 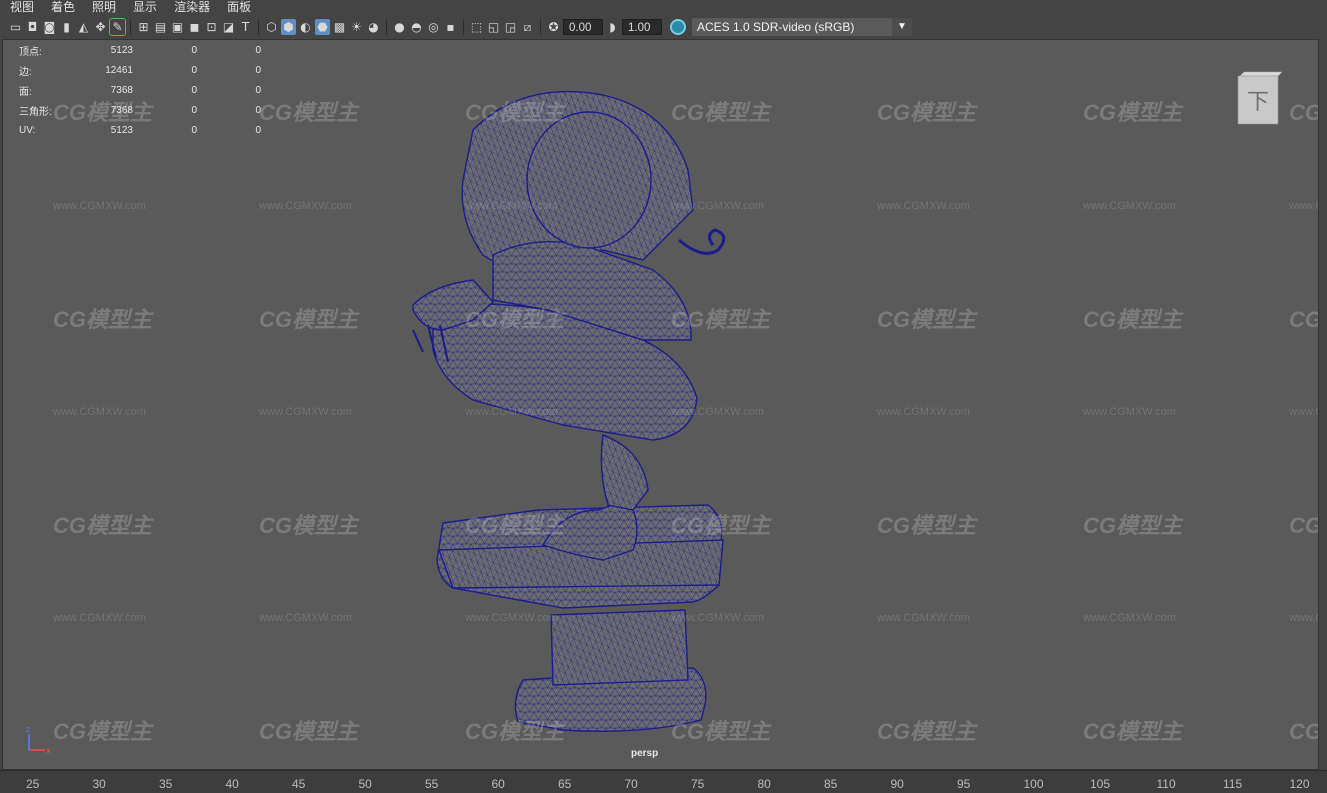 I want to click on gamma-field: 1.00, so click(x=642, y=27).